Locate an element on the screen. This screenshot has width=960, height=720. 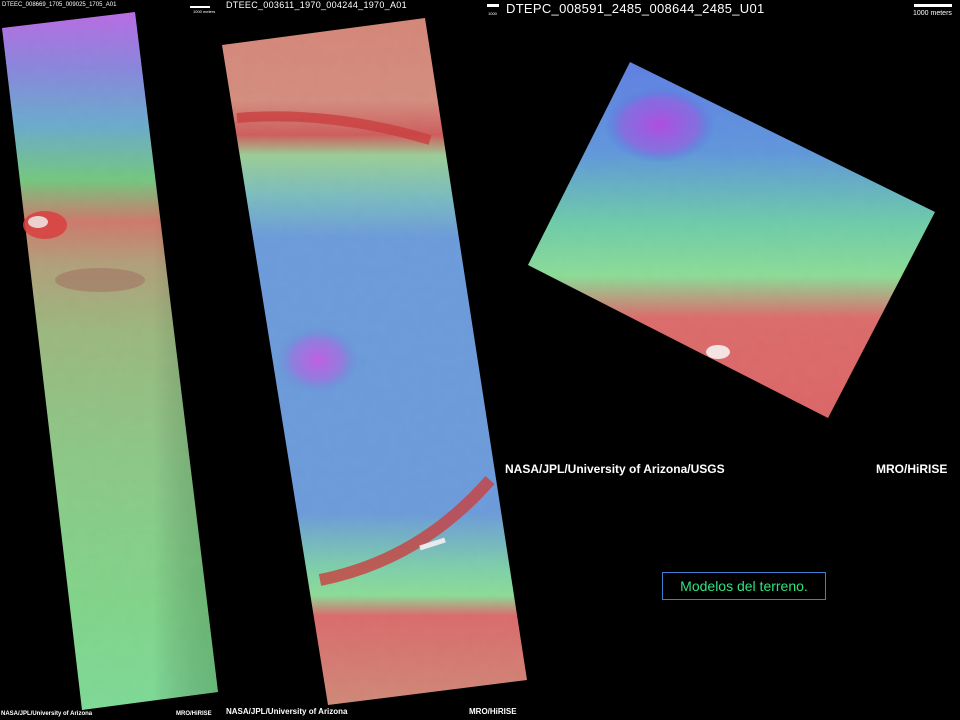
strip-2-credit-right: MRO/HiRISE is located at coordinates (493, 711).